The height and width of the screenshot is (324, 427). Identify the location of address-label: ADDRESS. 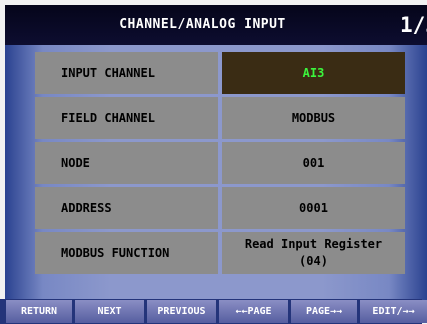
(126, 208).